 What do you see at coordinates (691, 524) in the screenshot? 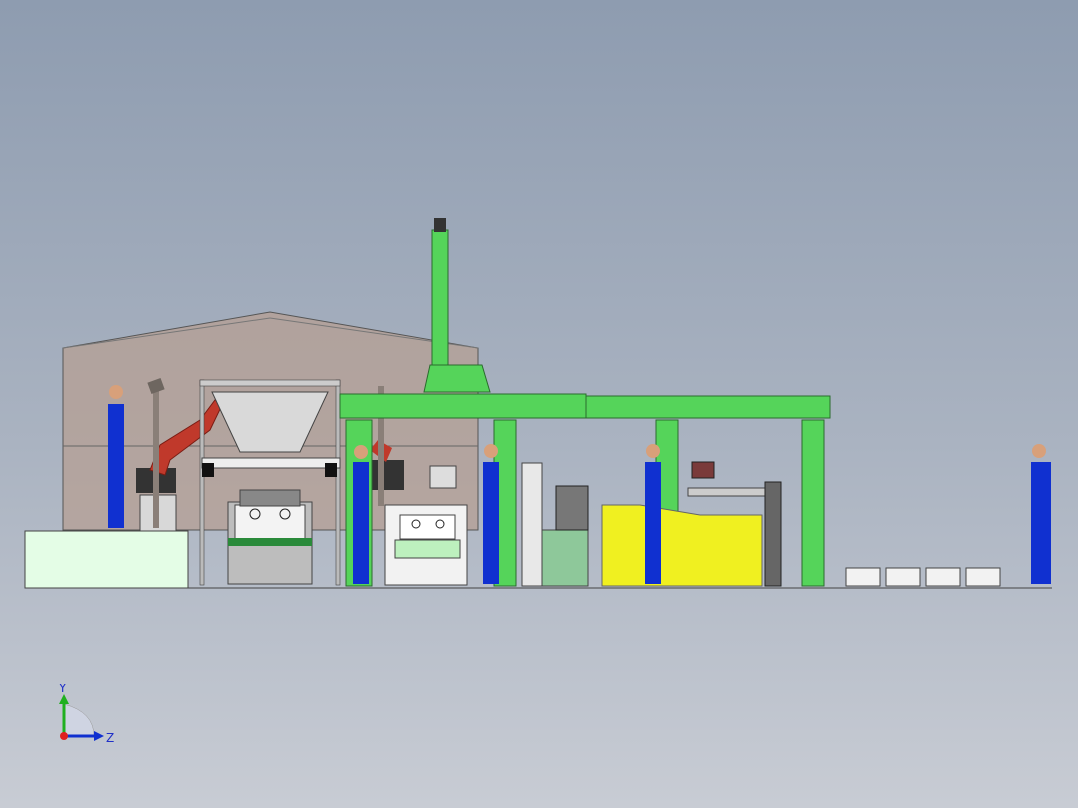
I see `yellow-conveyor` at bounding box center [691, 524].